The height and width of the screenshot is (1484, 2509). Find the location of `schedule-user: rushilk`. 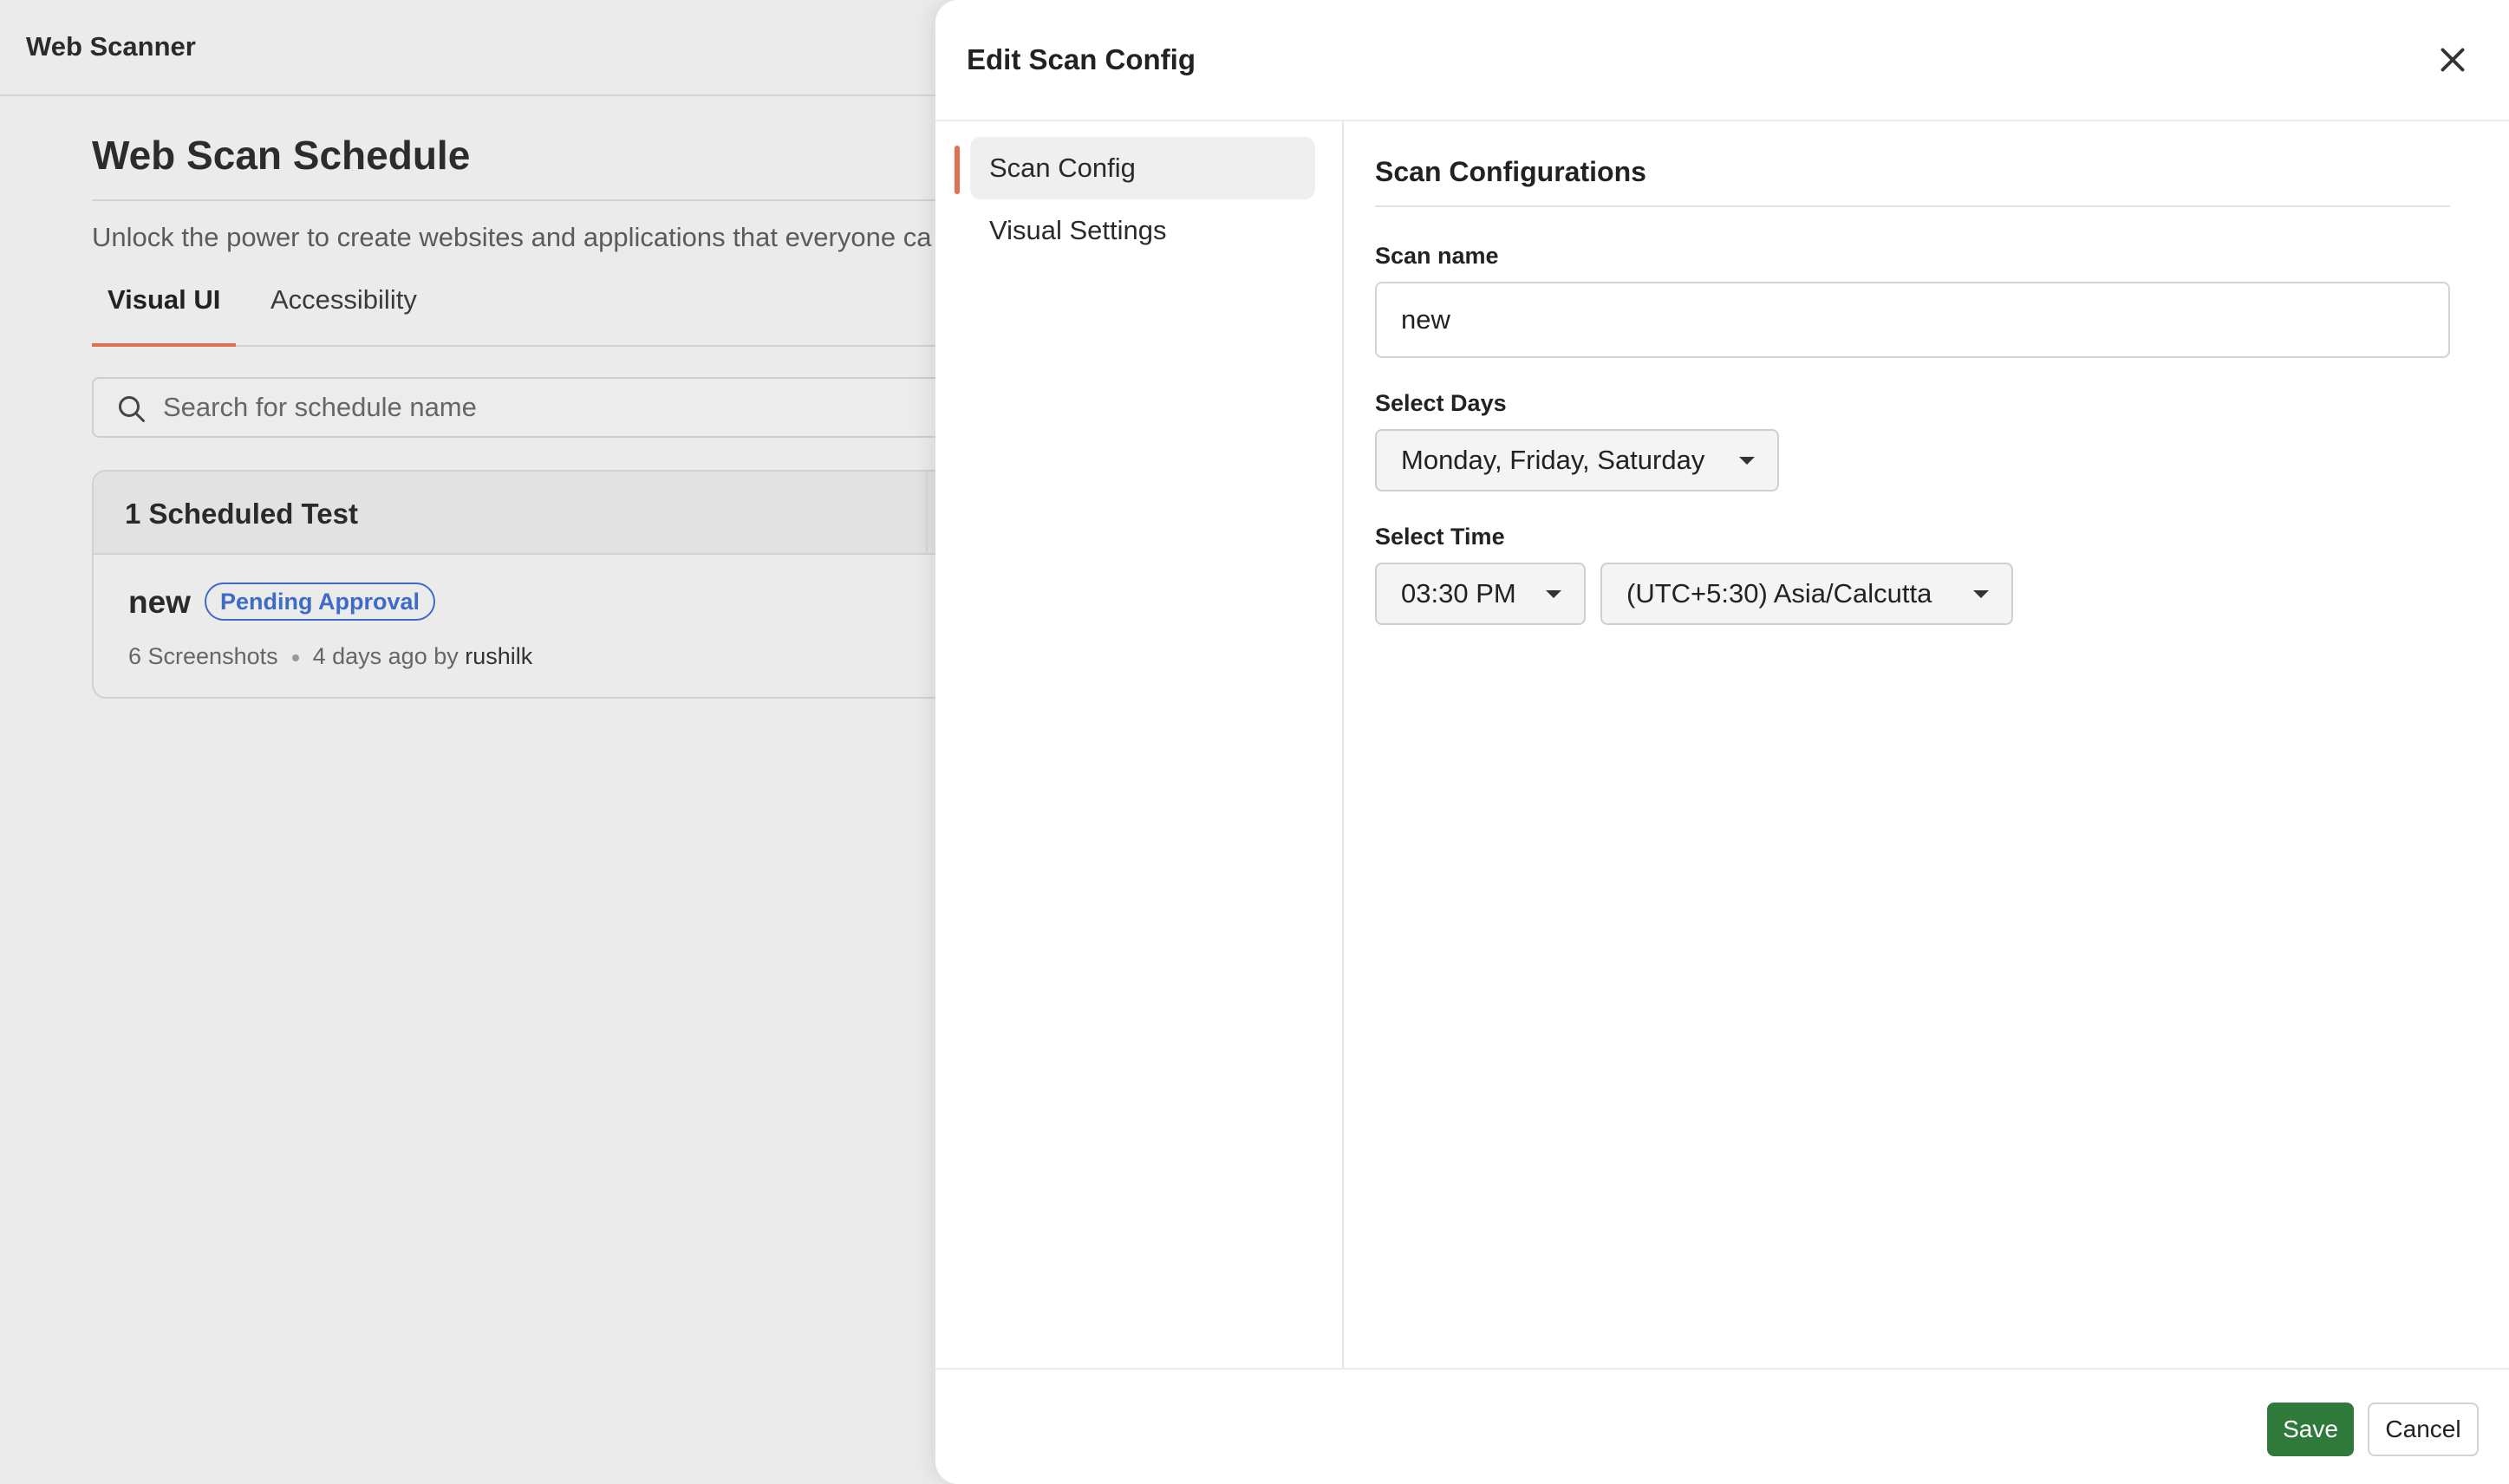

schedule-user: rushilk is located at coordinates (499, 656).